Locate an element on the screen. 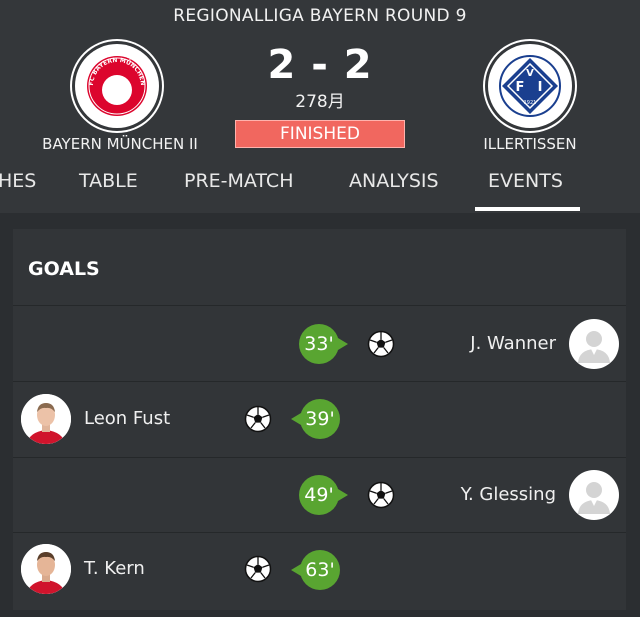 Image resolution: width=640 pixels, height=617 pixels. goal-event-row: Leon Fust 39' is located at coordinates (319, 419).